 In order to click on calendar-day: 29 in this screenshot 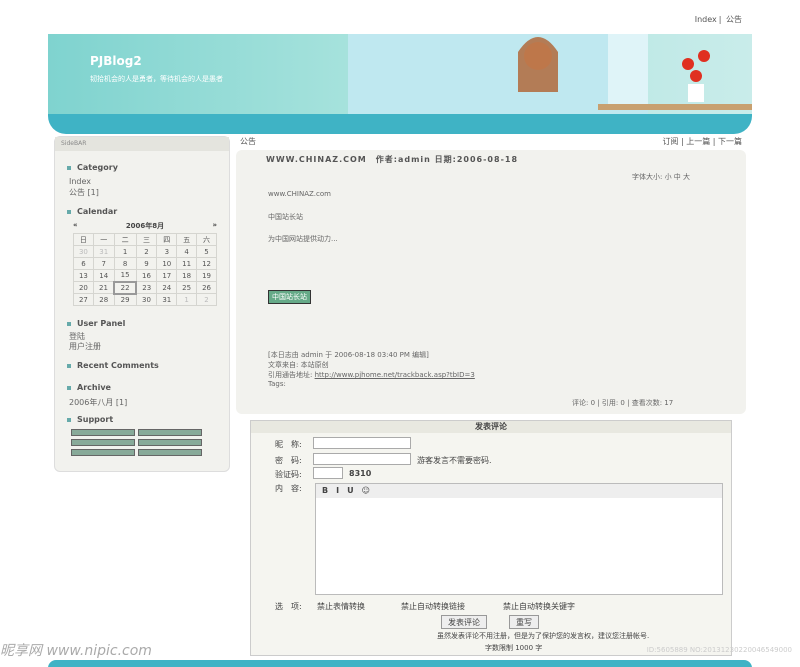, I will do `click(125, 299)`.